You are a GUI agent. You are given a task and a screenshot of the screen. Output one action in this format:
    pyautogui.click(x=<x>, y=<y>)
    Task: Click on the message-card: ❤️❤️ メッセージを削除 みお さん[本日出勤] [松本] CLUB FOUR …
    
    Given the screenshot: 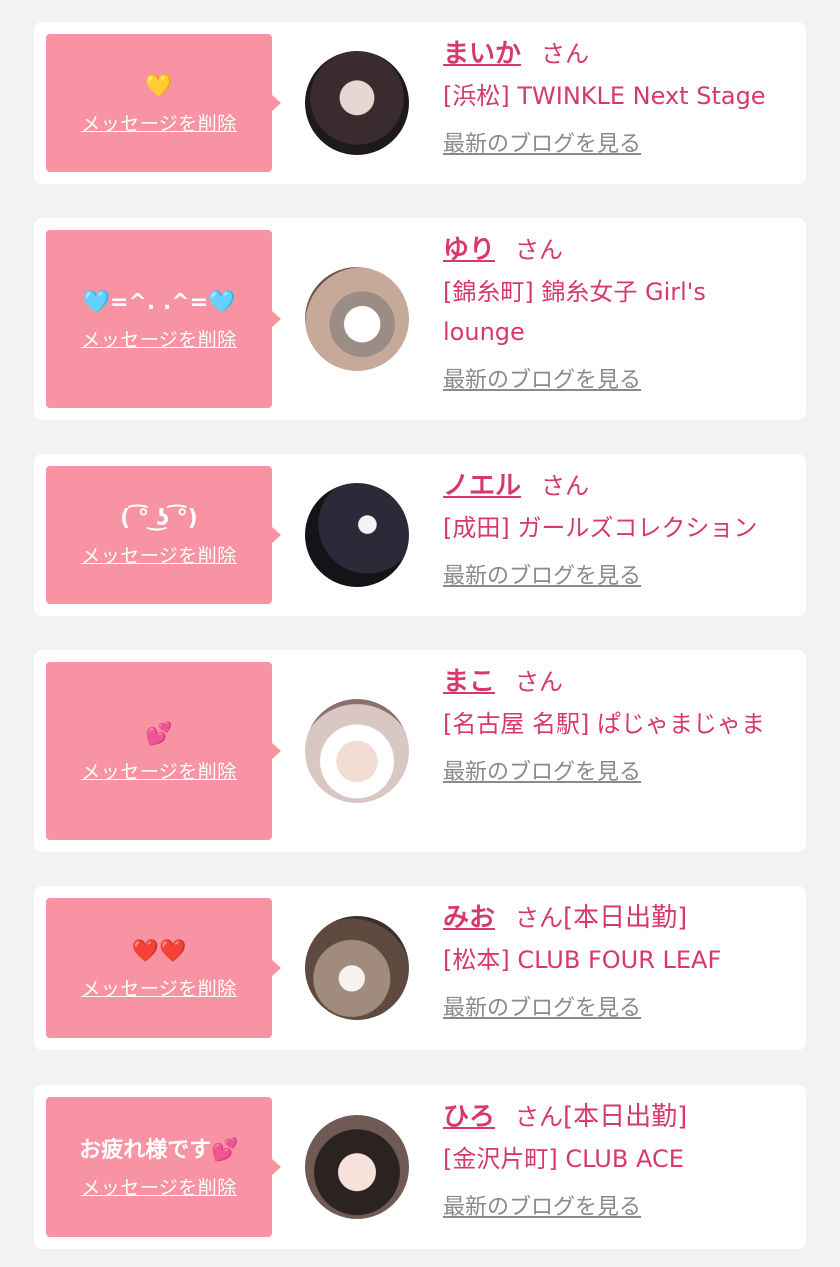 What is the action you would take?
    pyautogui.click(x=420, y=968)
    